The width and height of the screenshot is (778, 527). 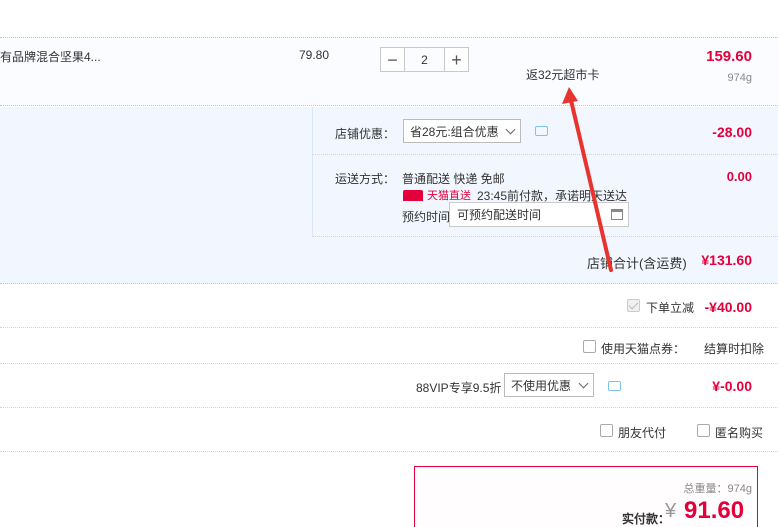 I want to click on annotation-arrow, so click(x=587, y=179).